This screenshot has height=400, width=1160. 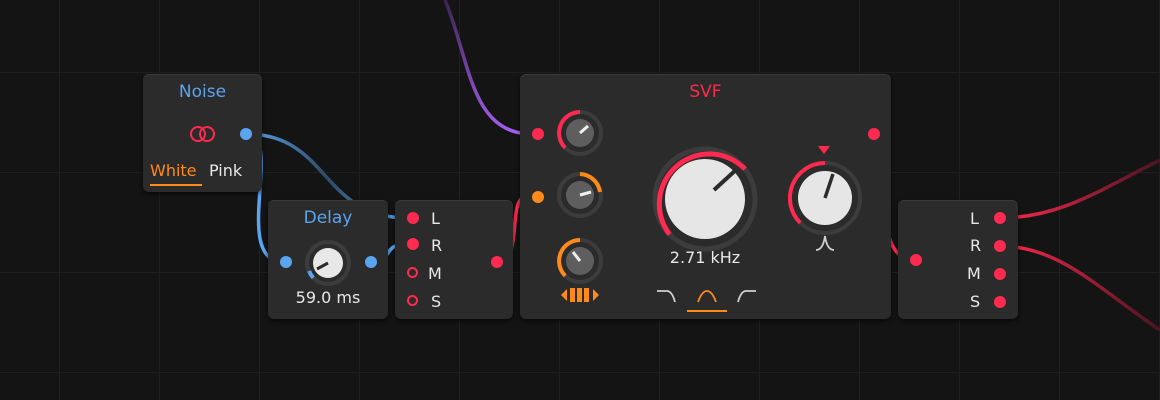 I want to click on noise-mode-pink: Pink, so click(x=225, y=170).